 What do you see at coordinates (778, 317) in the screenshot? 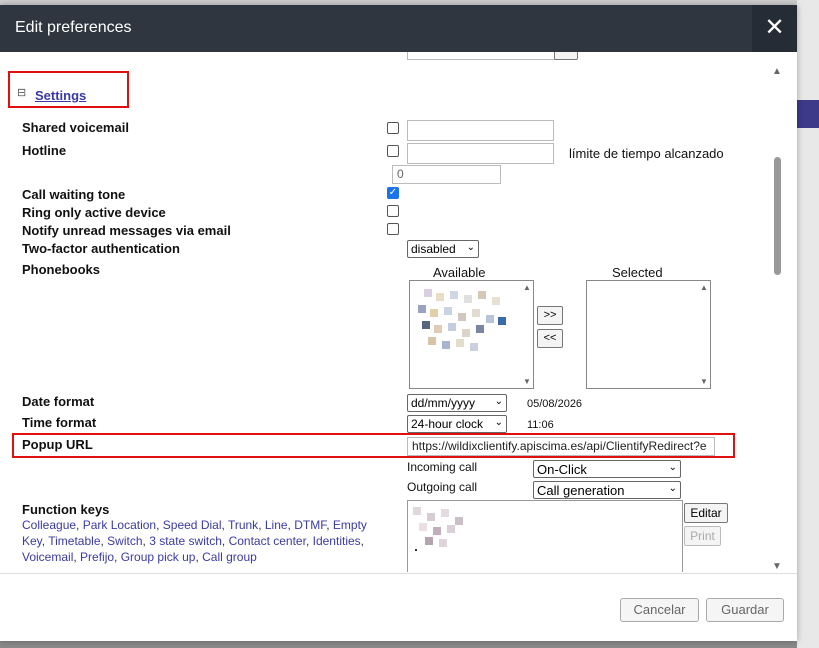
I see `dialog-scrollbar: ▲ ▼` at bounding box center [778, 317].